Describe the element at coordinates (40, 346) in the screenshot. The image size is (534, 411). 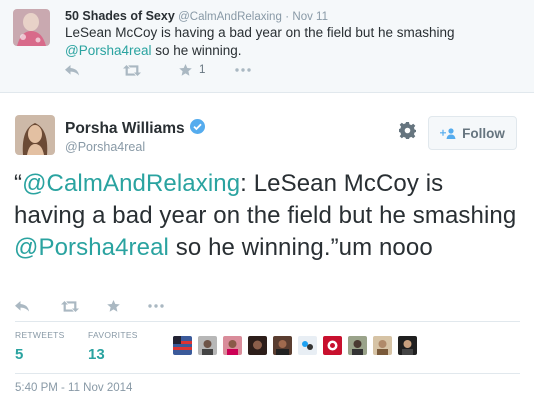
I see `retweets-stat: RETWEETS 5` at that location.